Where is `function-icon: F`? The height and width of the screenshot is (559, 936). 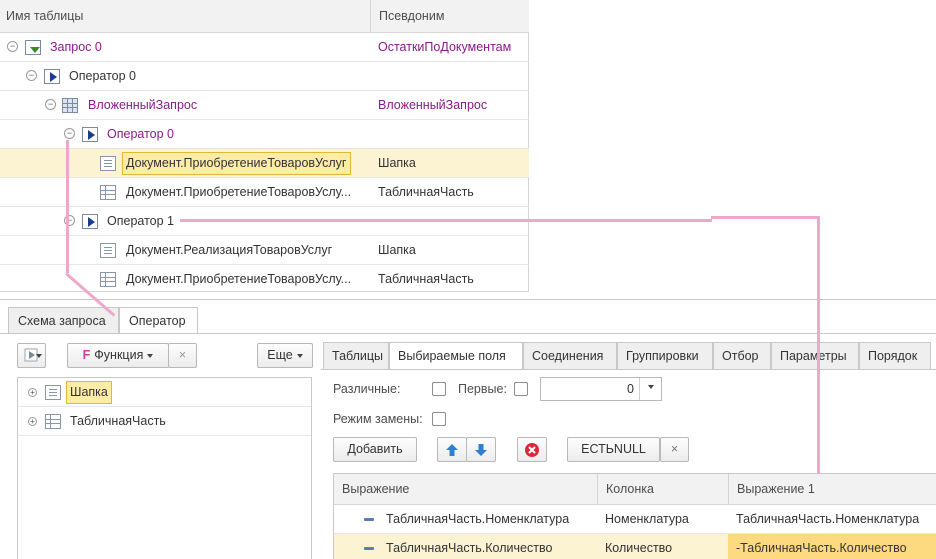 function-icon: F is located at coordinates (86, 355).